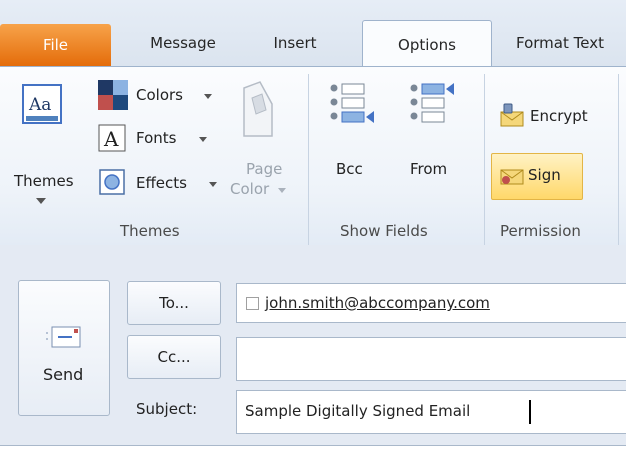 Image resolution: width=626 pixels, height=451 pixels. What do you see at coordinates (358, 411) in the screenshot?
I see `subject-value: Sample Digitally Signed Email` at bounding box center [358, 411].